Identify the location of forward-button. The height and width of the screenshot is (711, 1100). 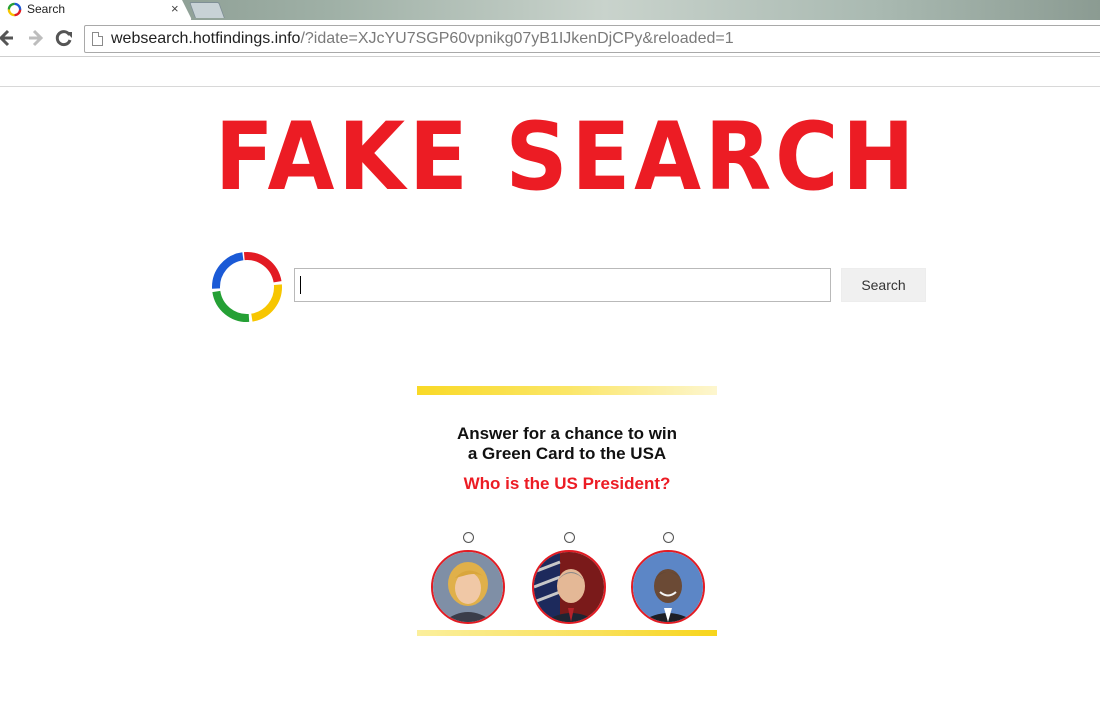
(36, 38).